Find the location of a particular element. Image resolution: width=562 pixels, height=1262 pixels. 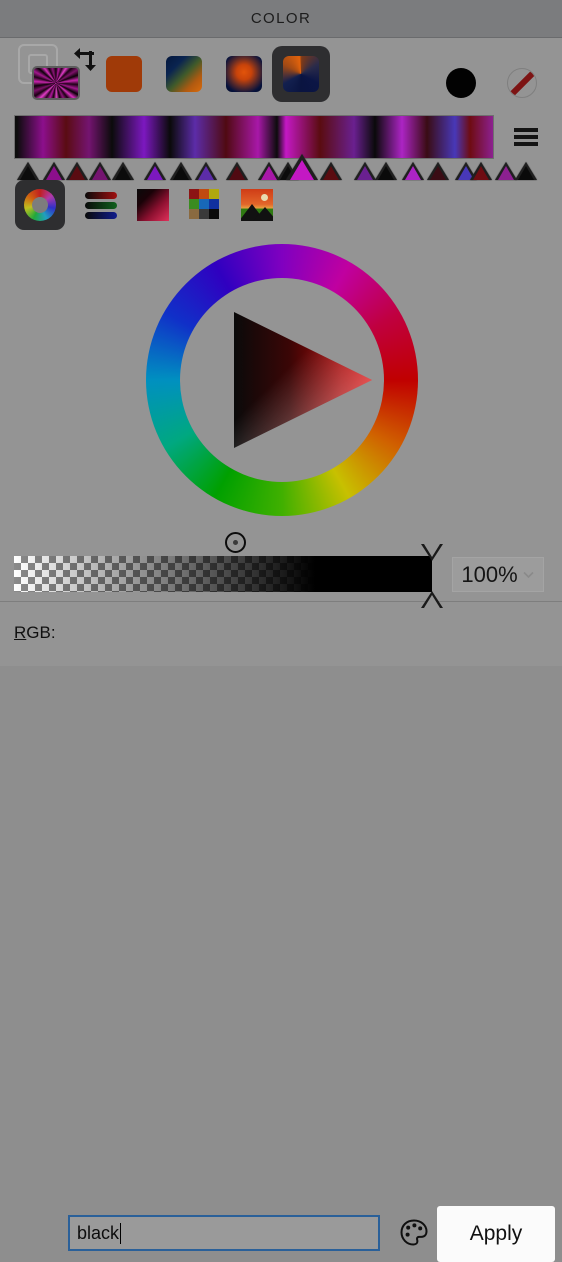

opacity-area: 100% is located at coordinates (281, 573).